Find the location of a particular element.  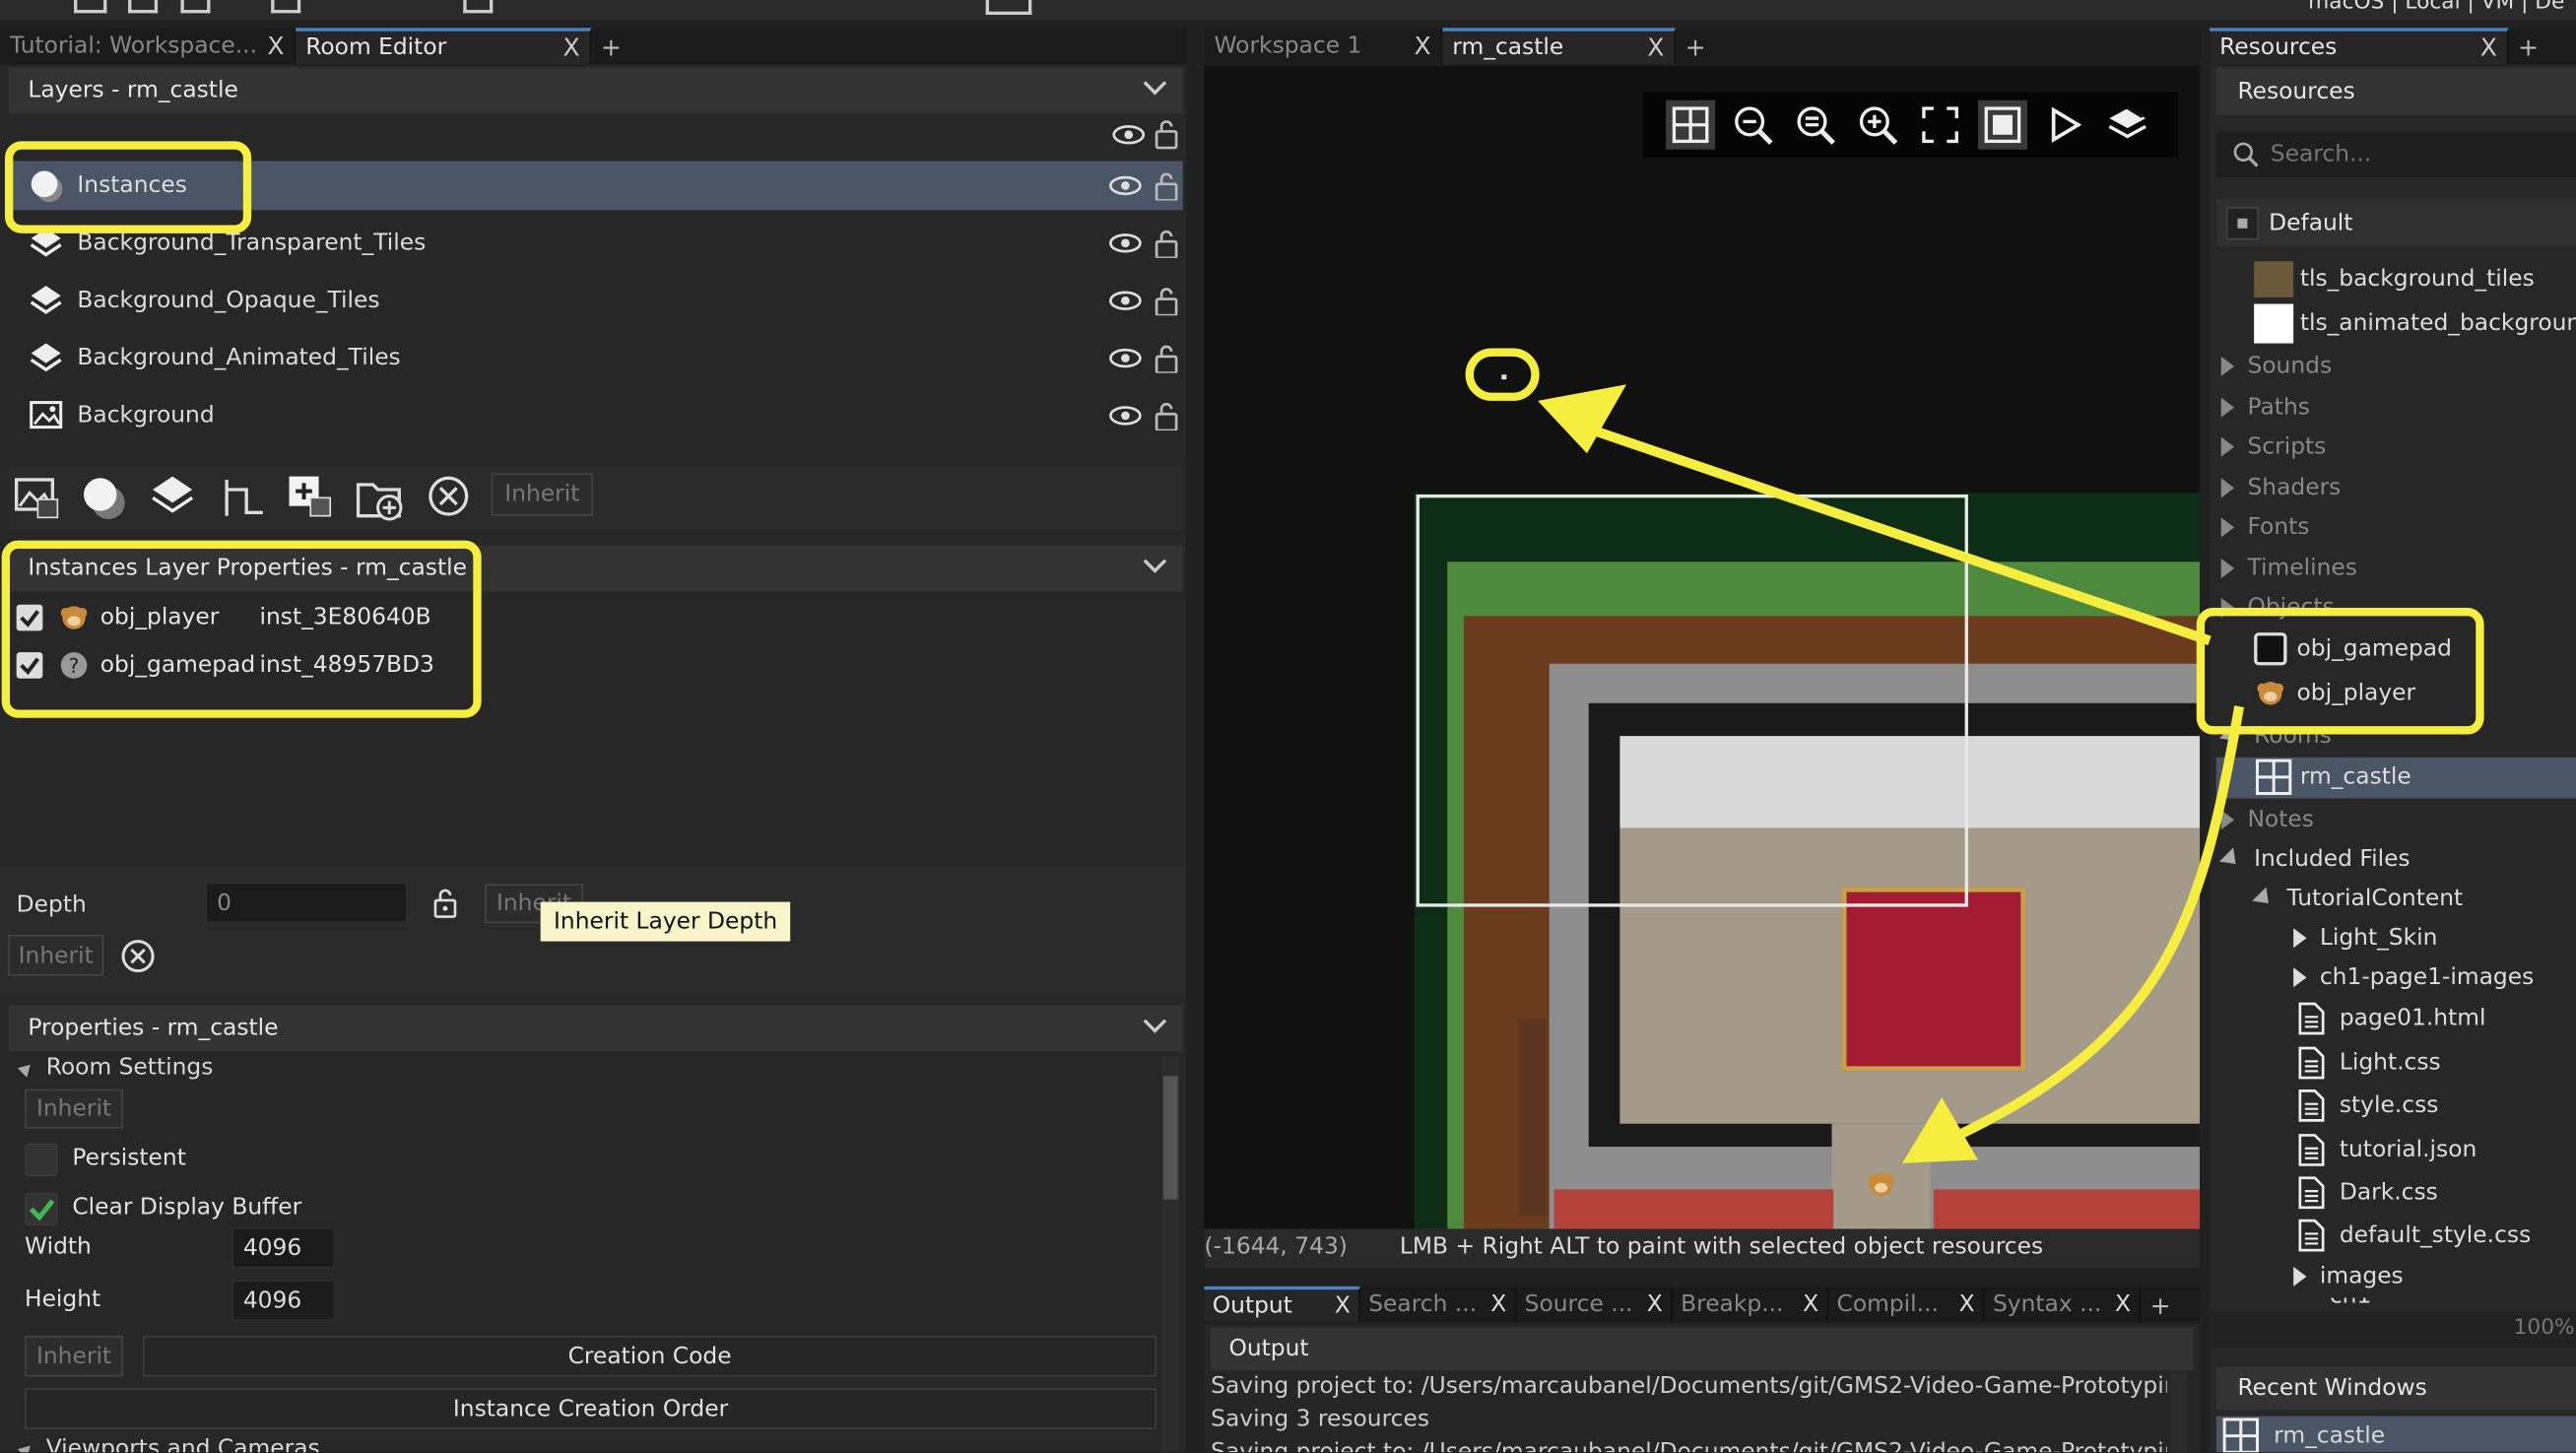

tab-tutorial-workspace: Tutorial: Workspace... X is located at coordinates (148, 46).